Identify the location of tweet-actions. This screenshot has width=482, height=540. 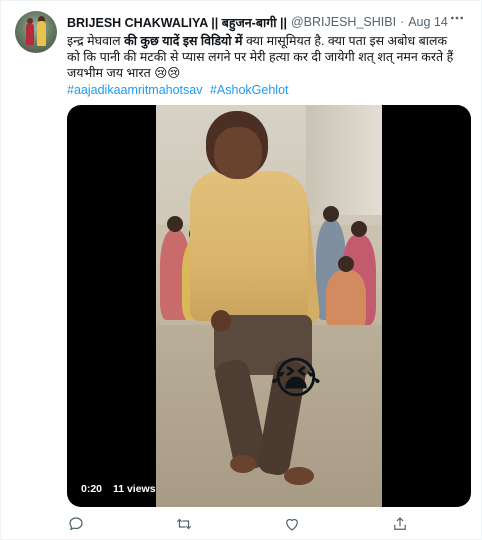
(269, 525).